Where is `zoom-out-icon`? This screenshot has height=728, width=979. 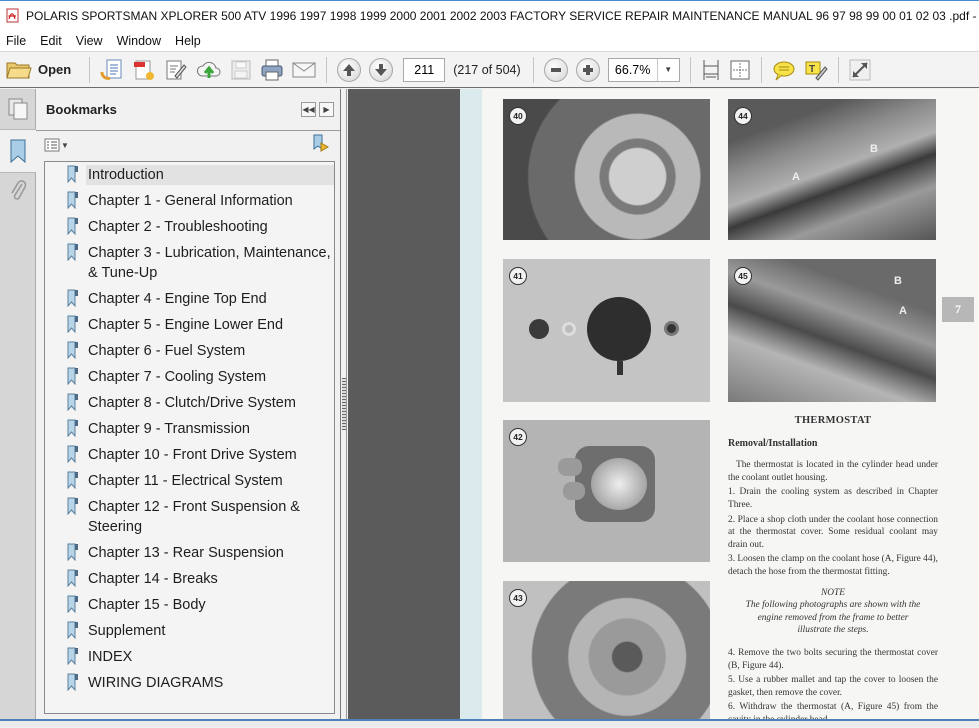 zoom-out-icon is located at coordinates (555, 69).